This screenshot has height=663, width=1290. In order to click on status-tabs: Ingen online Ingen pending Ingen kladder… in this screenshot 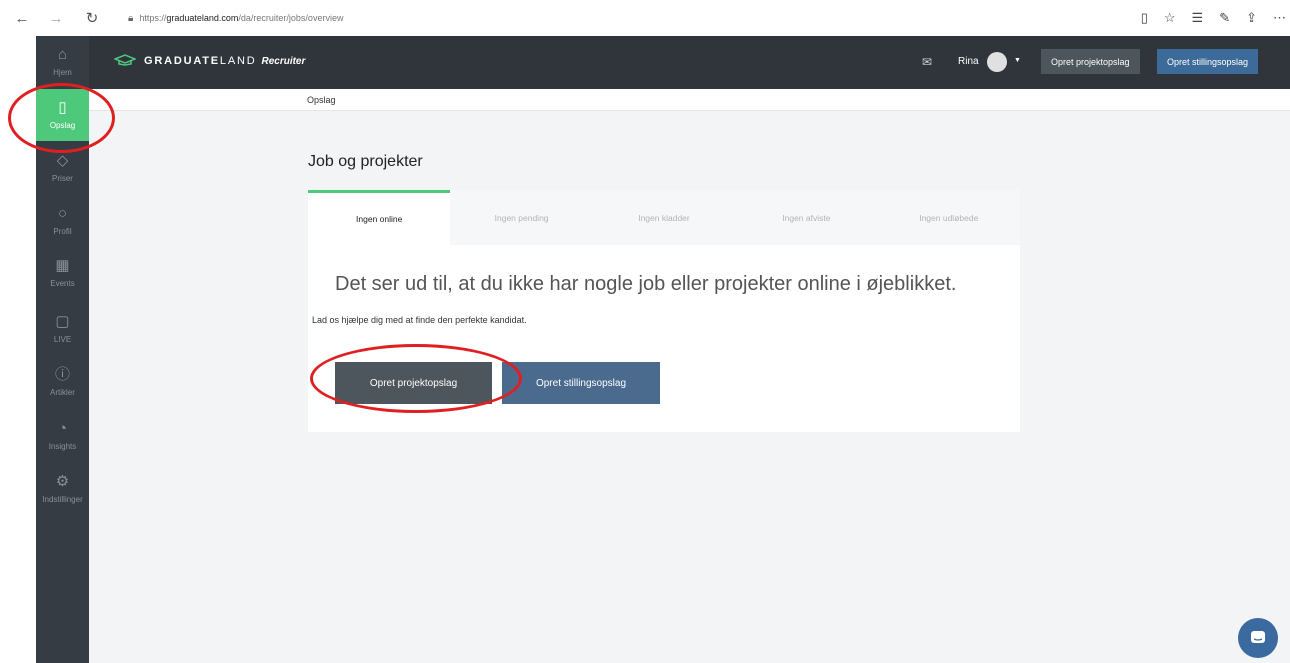, I will do `click(664, 217)`.